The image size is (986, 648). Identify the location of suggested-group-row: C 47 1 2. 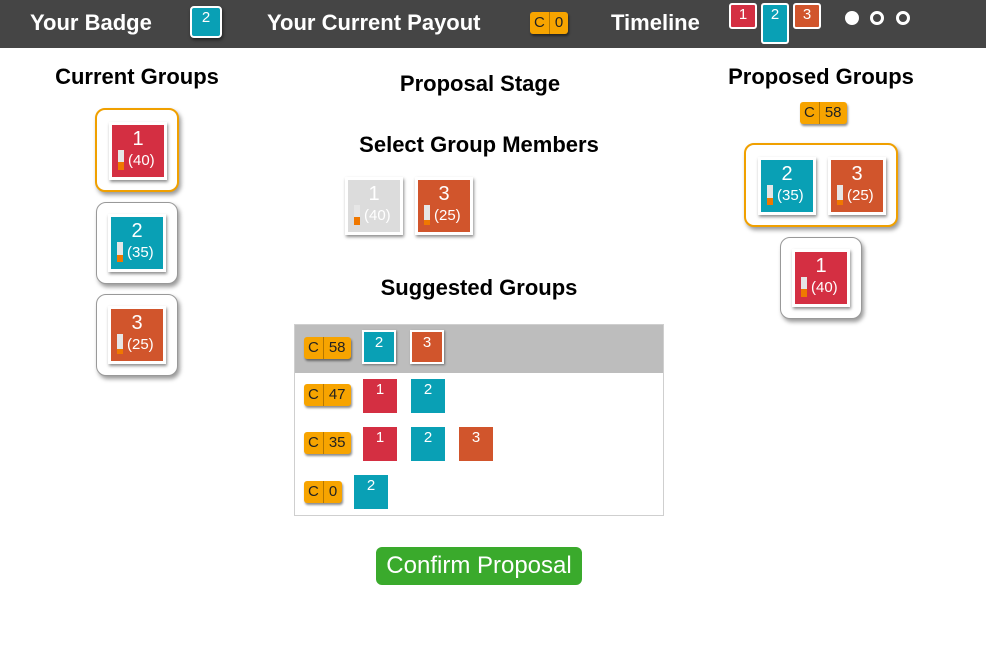
(479, 397).